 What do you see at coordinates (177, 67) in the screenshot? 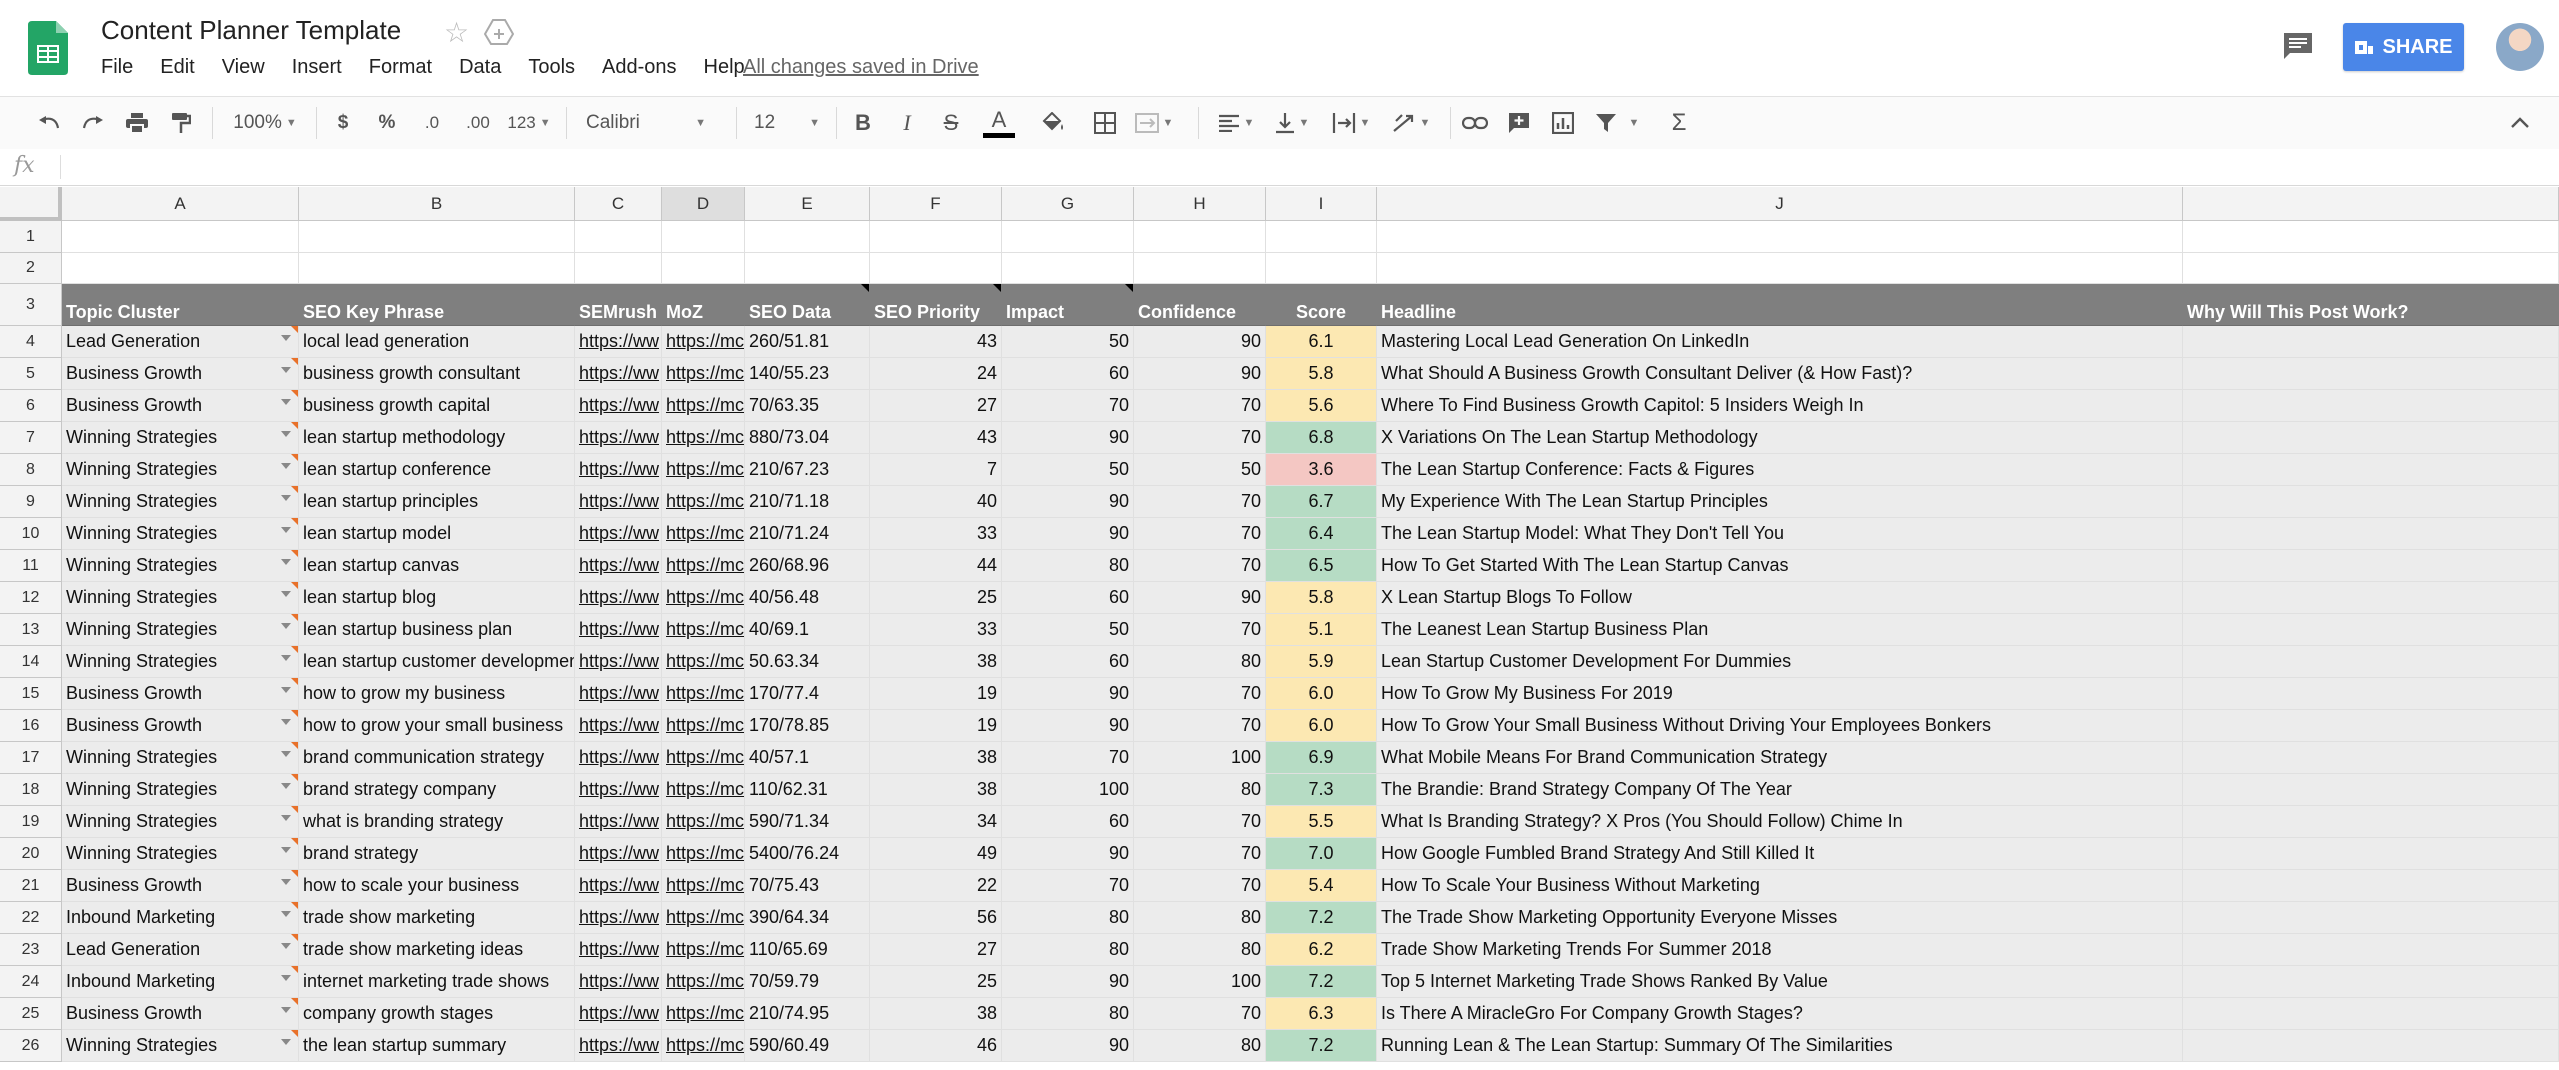
I see `menu-edit: Edit` at bounding box center [177, 67].